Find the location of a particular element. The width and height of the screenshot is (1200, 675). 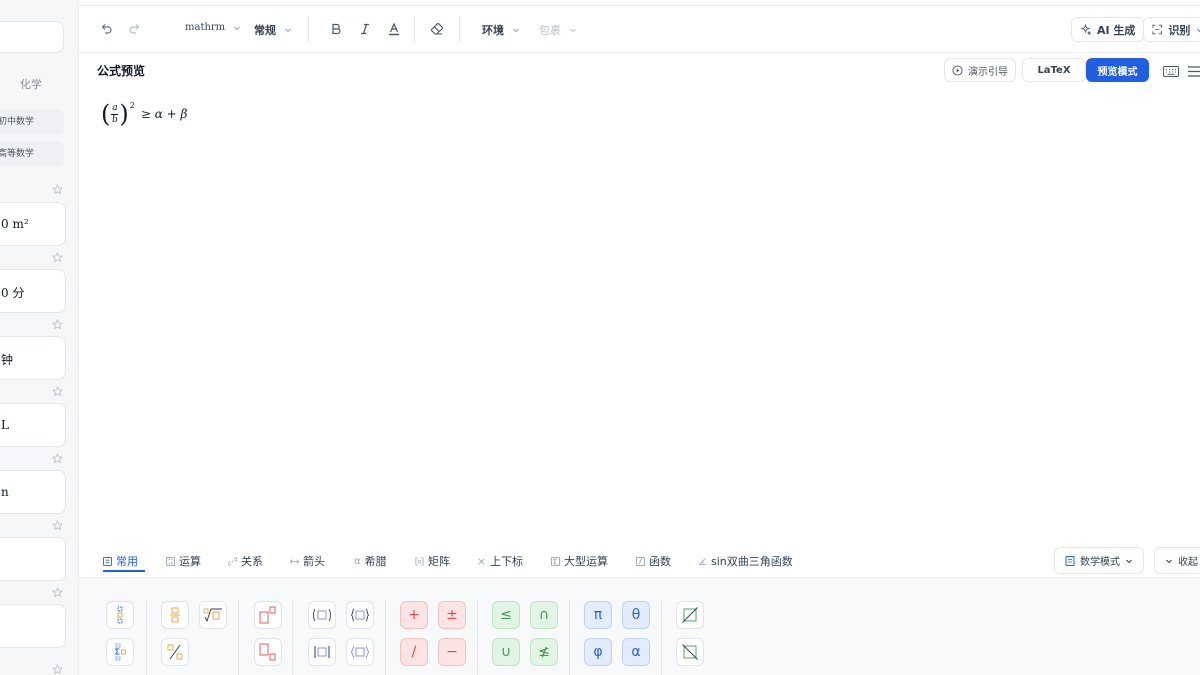

superscript-template-button is located at coordinates (268, 615).